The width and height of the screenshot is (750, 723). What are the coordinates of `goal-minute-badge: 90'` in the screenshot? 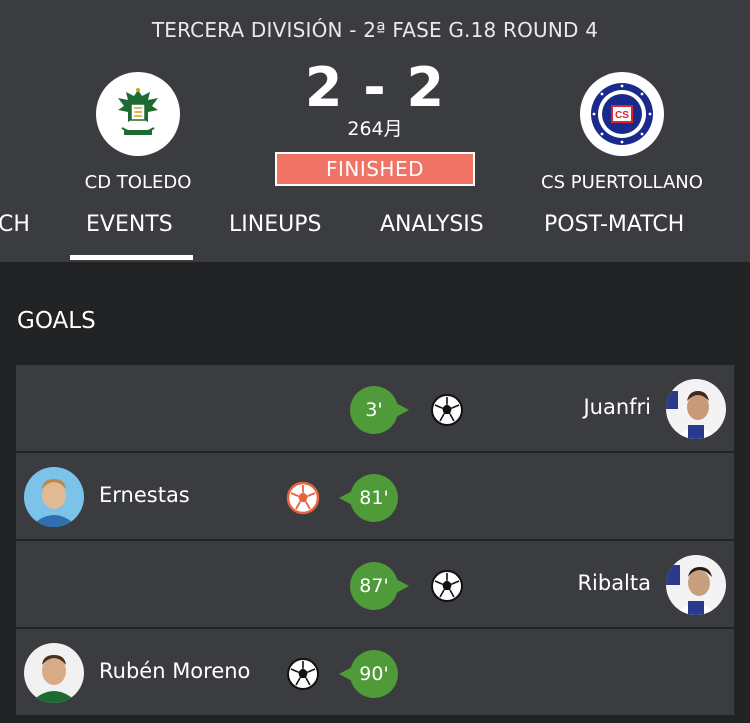 It's located at (368, 674).